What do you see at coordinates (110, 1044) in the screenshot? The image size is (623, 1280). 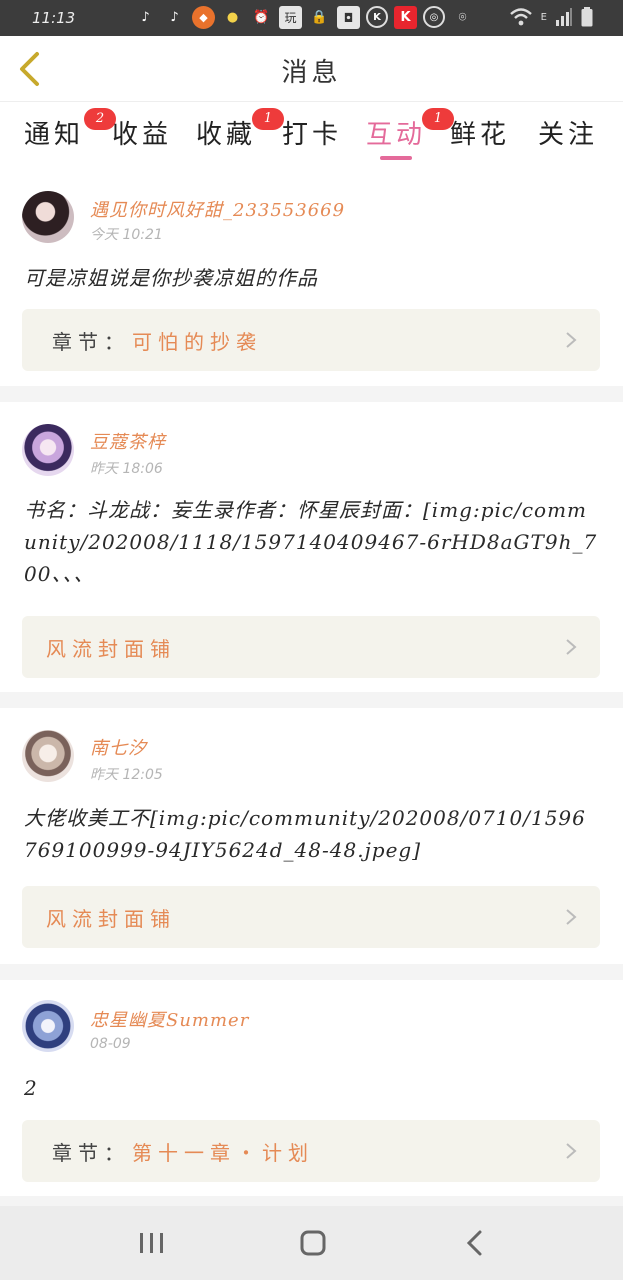 I see `message-time: 08-09` at bounding box center [110, 1044].